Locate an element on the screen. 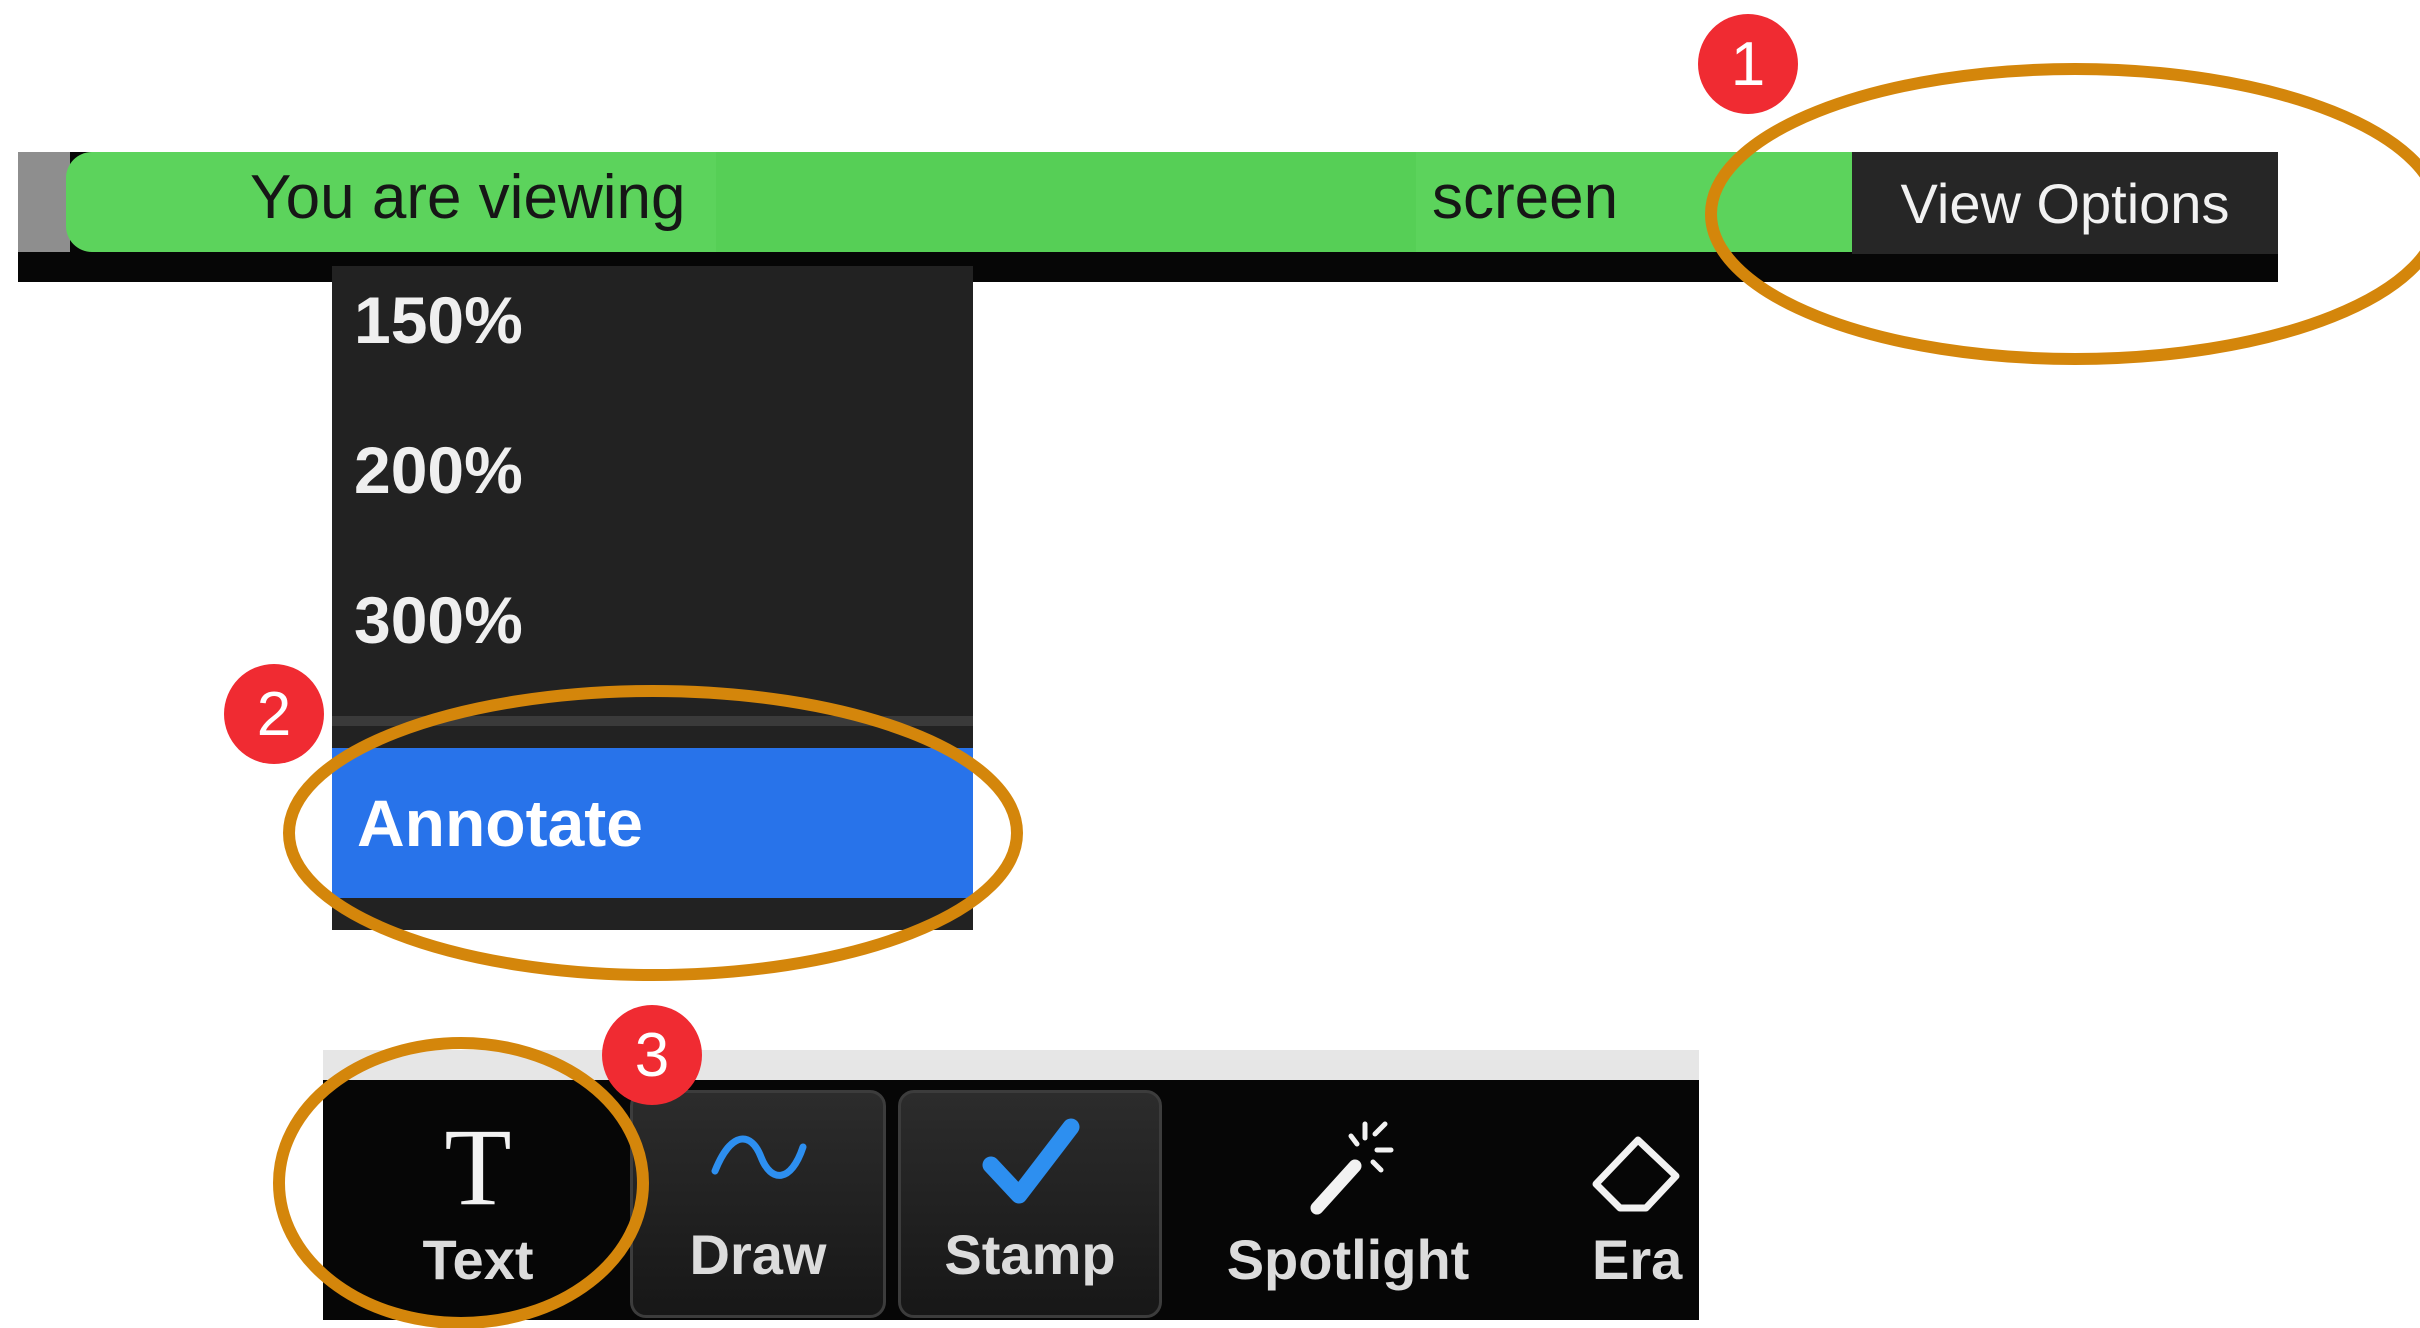 This screenshot has height=1328, width=2420. step-badge-3: 3 is located at coordinates (652, 1055).